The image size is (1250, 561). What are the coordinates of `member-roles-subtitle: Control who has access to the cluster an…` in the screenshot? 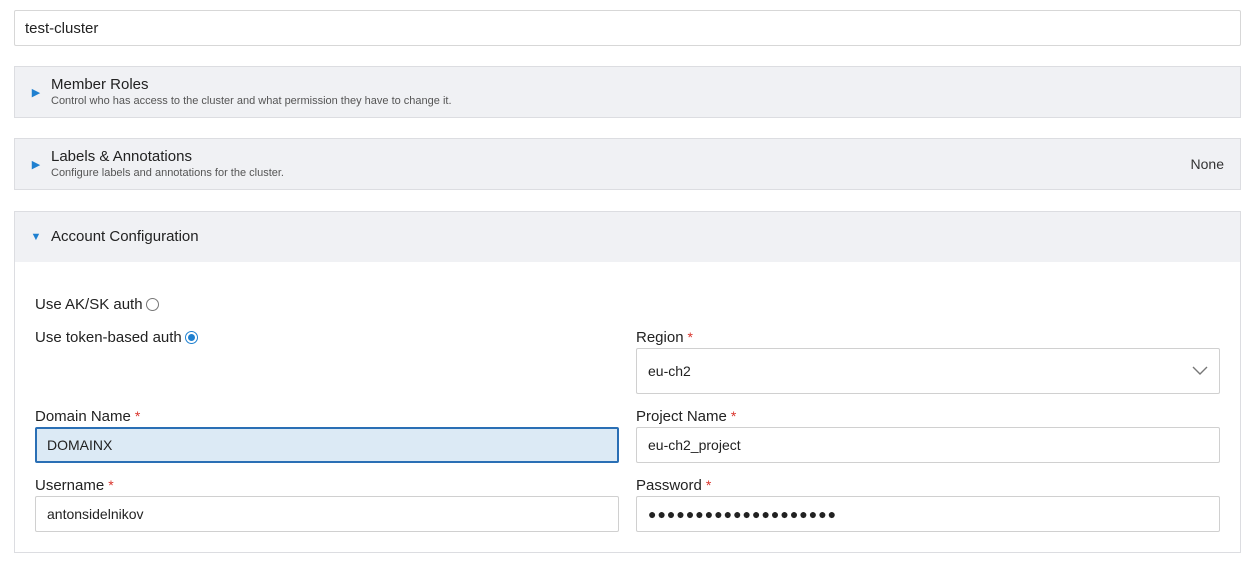 It's located at (251, 101).